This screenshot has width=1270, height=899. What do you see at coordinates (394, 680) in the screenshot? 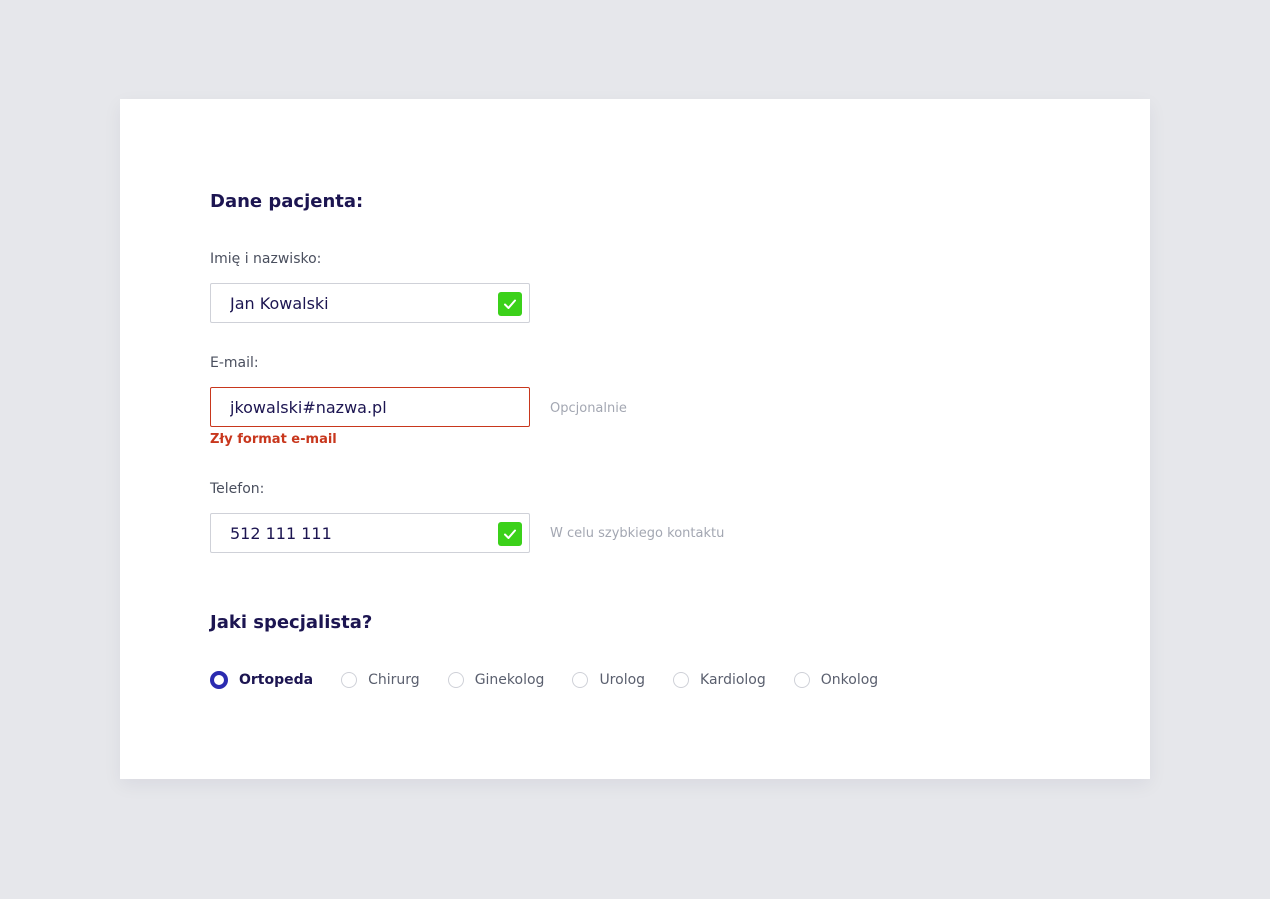
I see `radio-label: Chirurg` at bounding box center [394, 680].